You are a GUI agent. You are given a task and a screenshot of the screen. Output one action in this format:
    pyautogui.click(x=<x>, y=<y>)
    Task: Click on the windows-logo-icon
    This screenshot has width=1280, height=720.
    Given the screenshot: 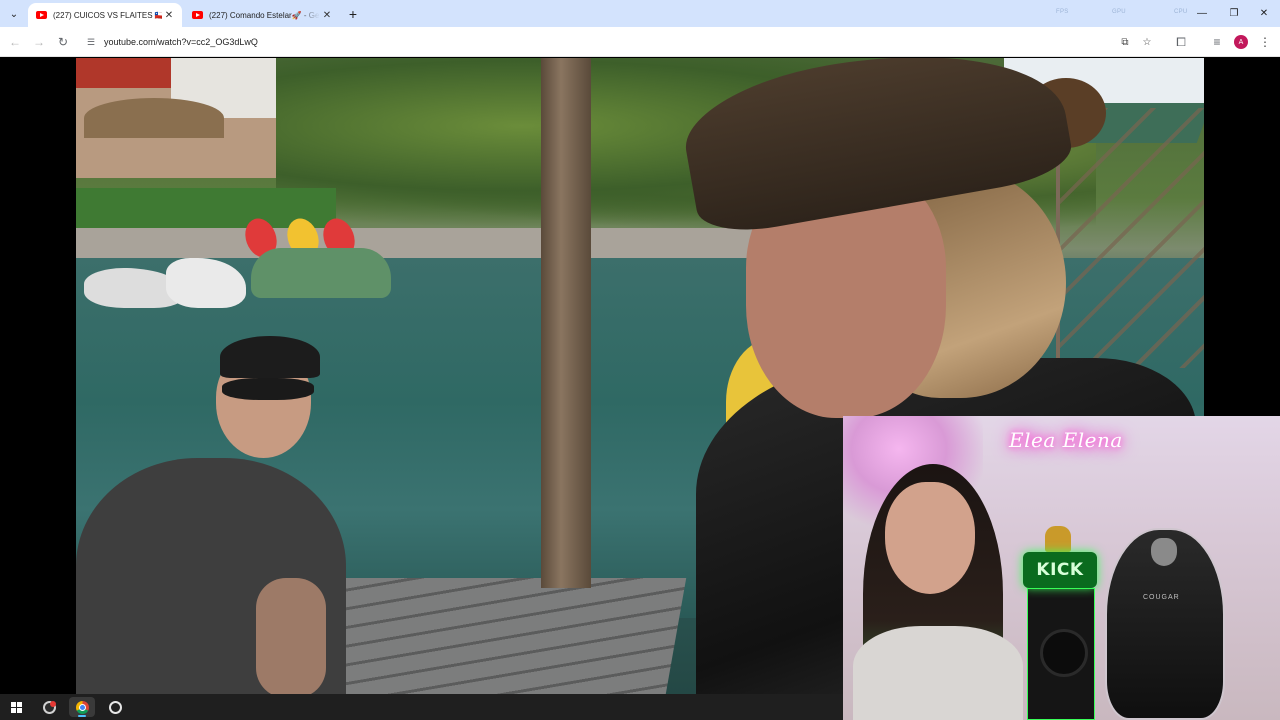 What is the action you would take?
    pyautogui.click(x=16, y=707)
    